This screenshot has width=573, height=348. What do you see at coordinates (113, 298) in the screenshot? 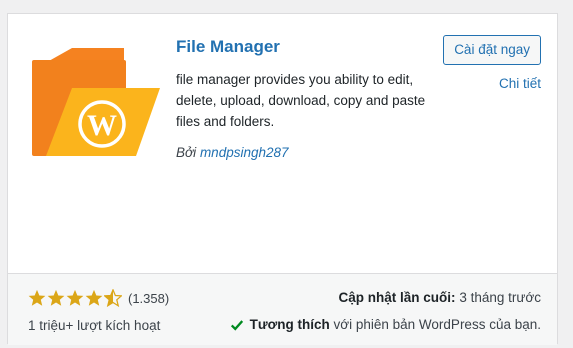
I see `star-half-icon` at bounding box center [113, 298].